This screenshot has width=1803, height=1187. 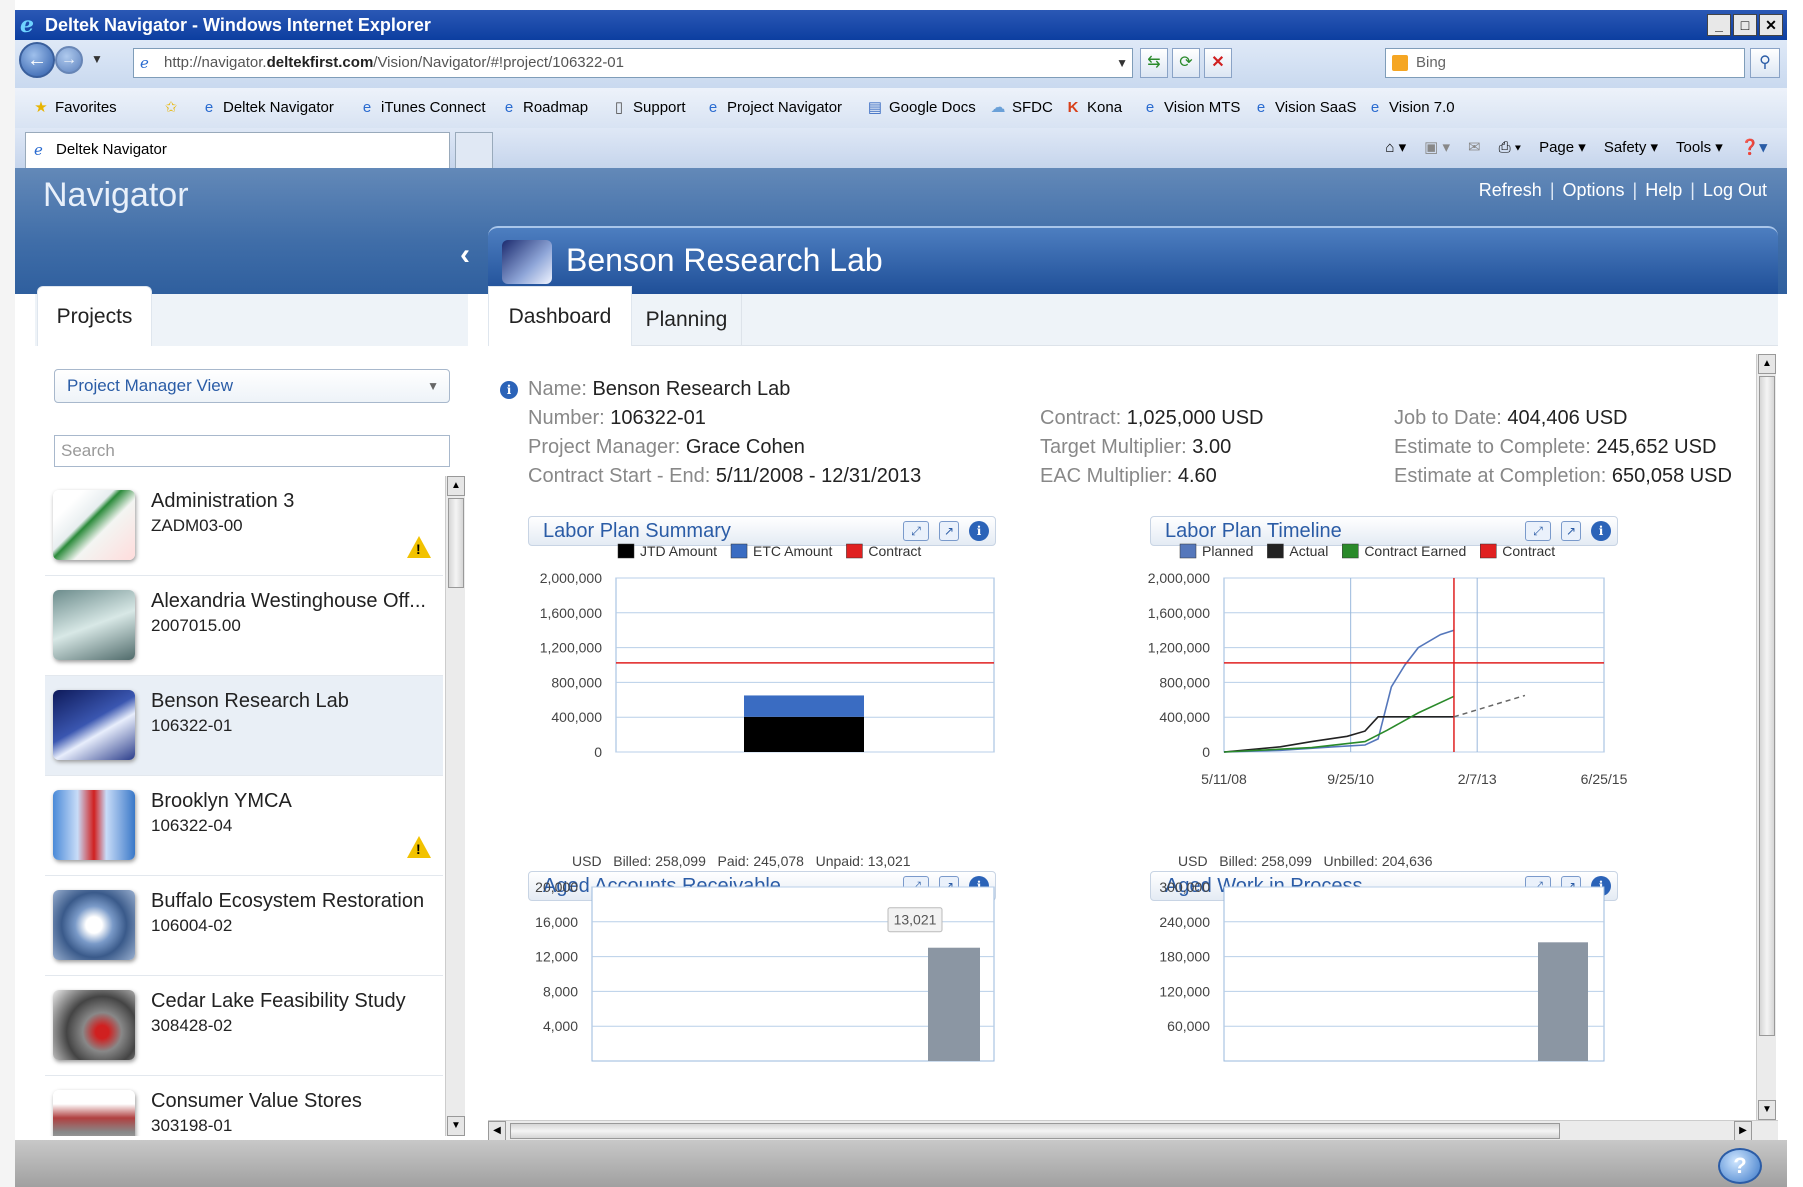 What do you see at coordinates (915, 920) in the screenshot?
I see `aged-ar-data-label: 13,021` at bounding box center [915, 920].